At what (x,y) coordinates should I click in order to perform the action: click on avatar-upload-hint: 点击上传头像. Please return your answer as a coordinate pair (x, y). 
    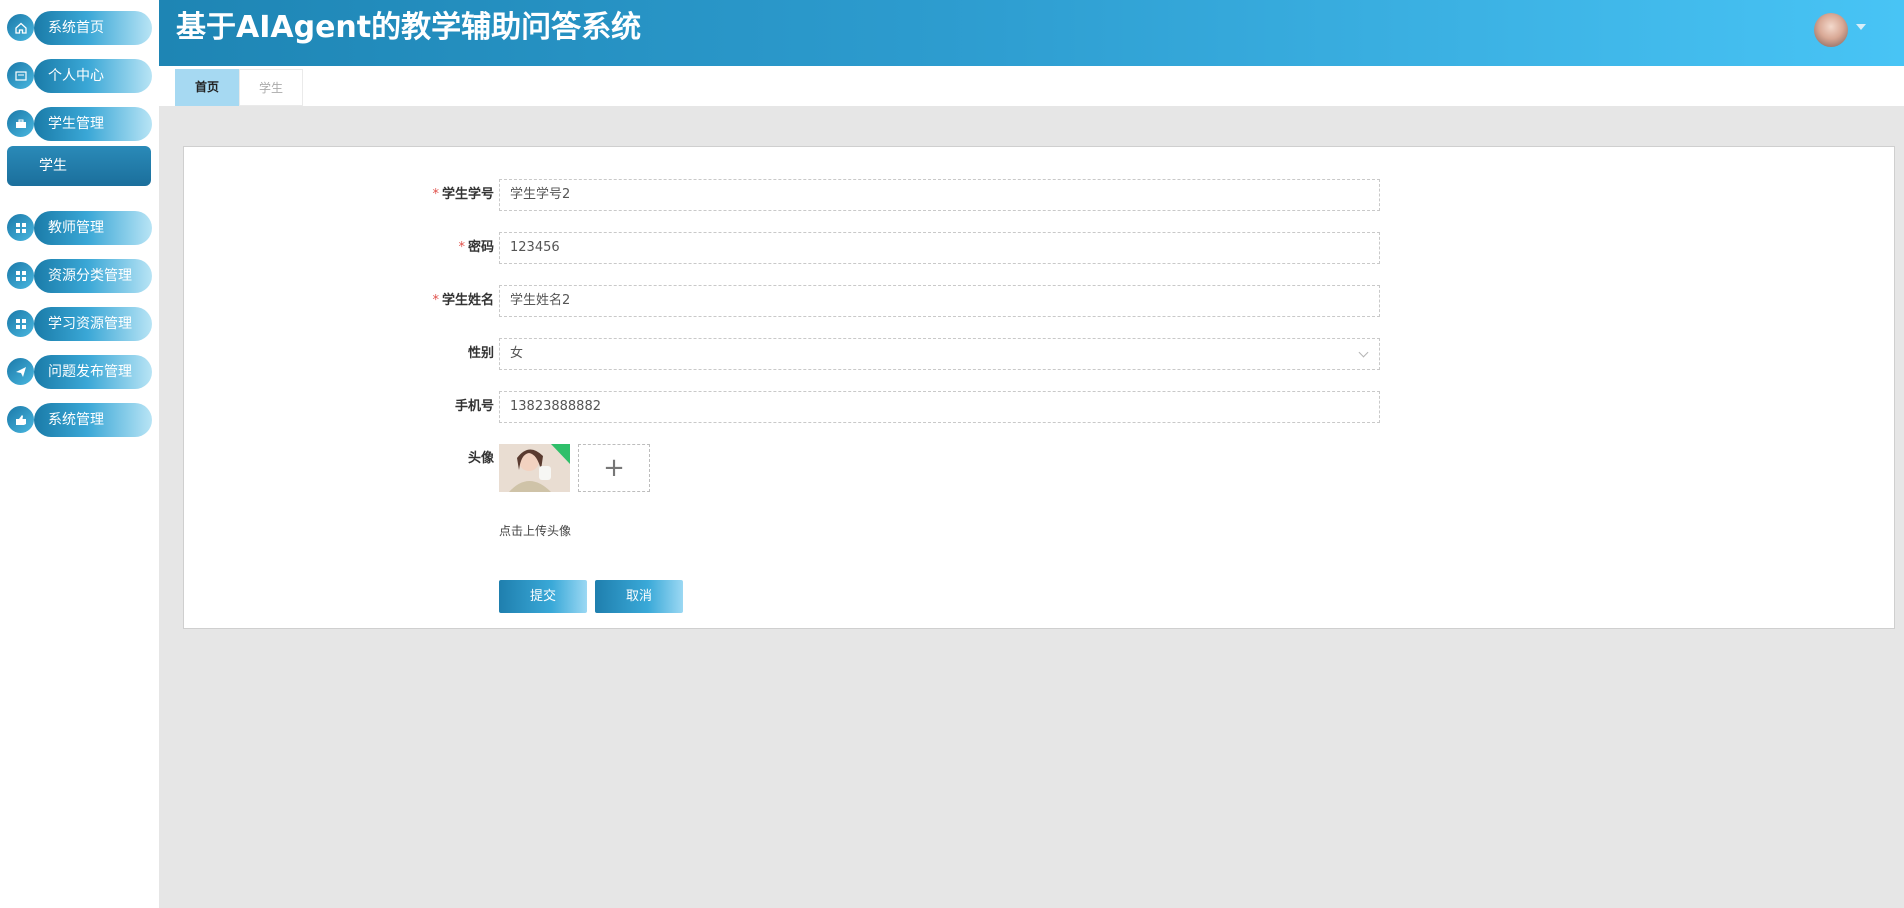
    Looking at the image, I should click on (535, 531).